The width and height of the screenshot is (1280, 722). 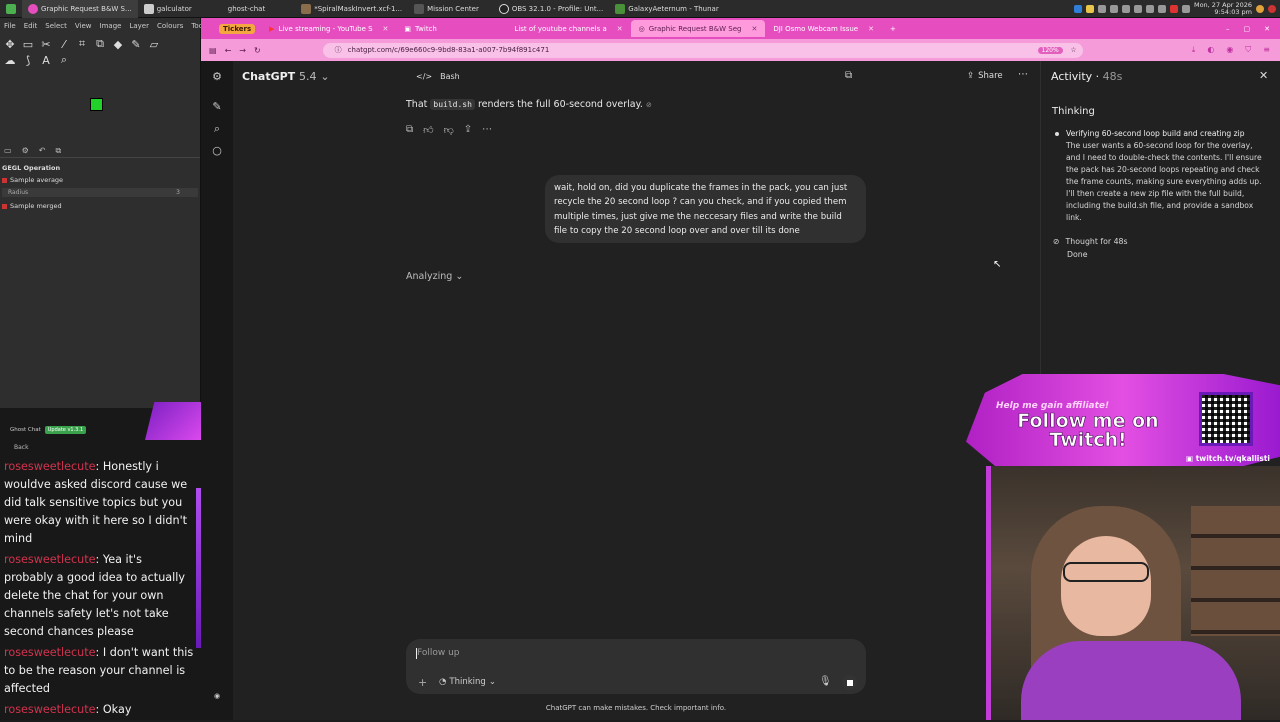 What do you see at coordinates (666, 9) in the screenshot?
I see `task-thunar: GalaxyAeternum - Thunar` at bounding box center [666, 9].